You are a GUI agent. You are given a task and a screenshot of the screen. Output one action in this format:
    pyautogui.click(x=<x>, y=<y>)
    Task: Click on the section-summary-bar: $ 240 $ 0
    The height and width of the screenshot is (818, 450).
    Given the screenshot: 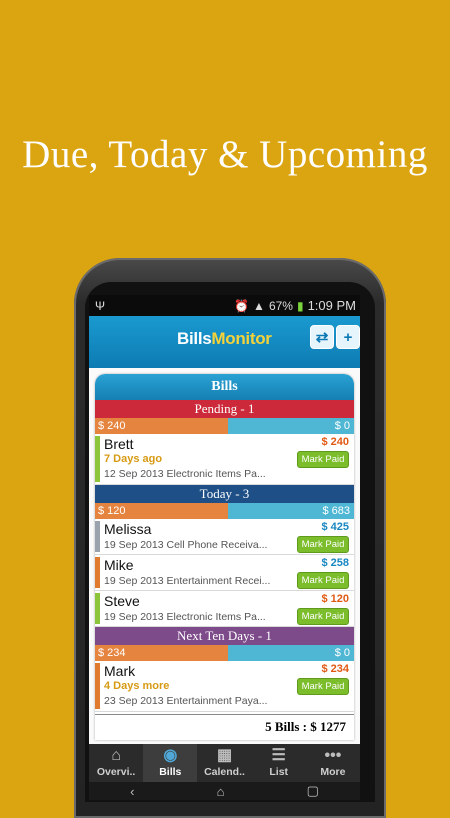 What is the action you would take?
    pyautogui.click(x=224, y=426)
    